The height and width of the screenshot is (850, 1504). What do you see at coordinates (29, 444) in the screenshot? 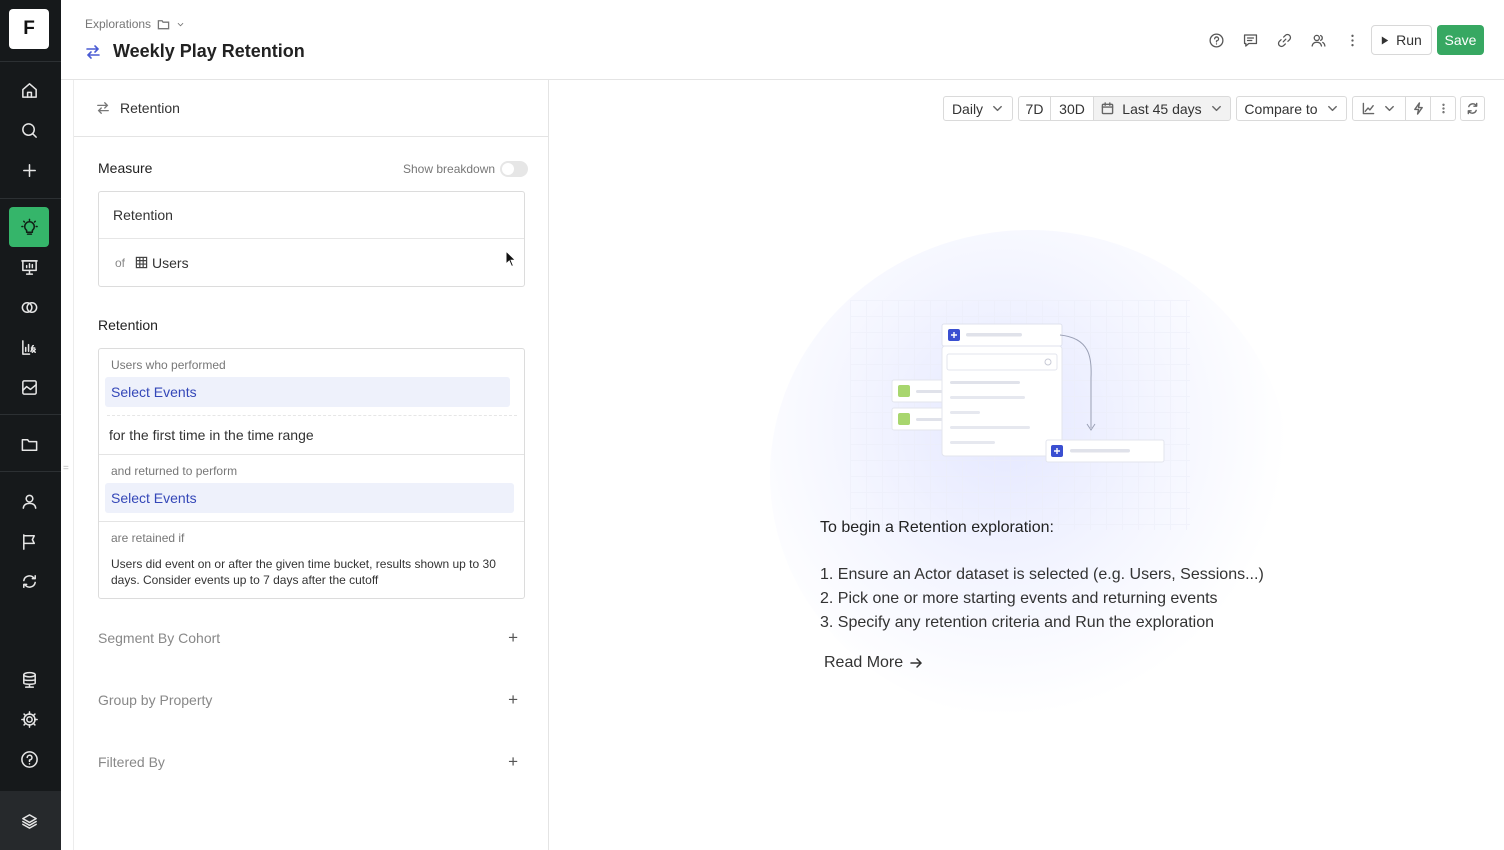
I see `sidebar-item-folders` at bounding box center [29, 444].